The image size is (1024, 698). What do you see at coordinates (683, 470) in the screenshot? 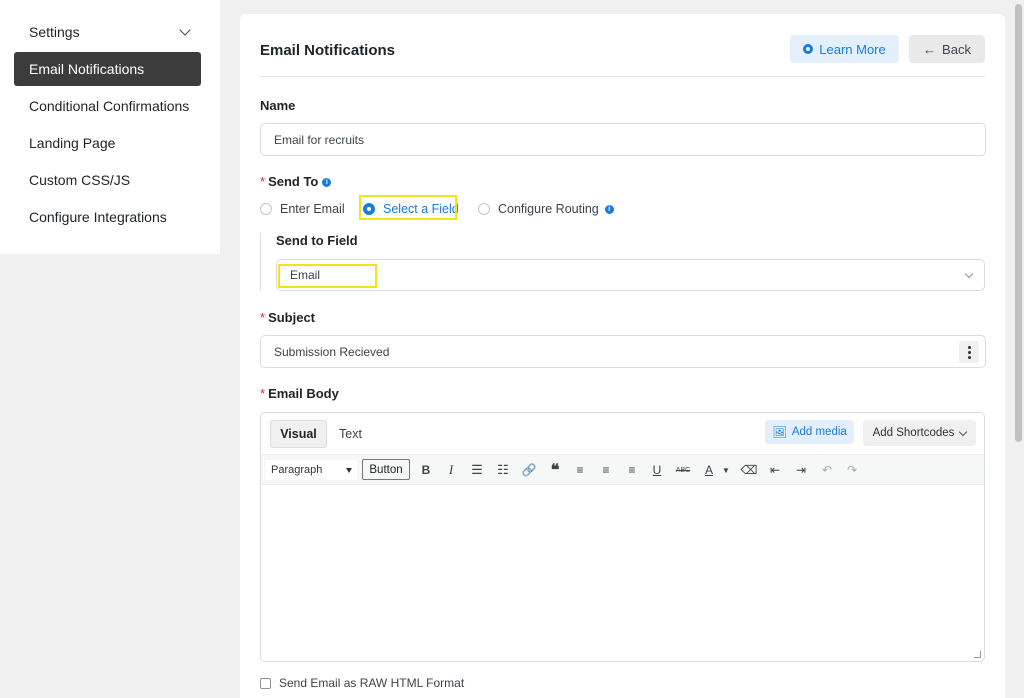
I see `strikethrough-icon: ABC` at bounding box center [683, 470].